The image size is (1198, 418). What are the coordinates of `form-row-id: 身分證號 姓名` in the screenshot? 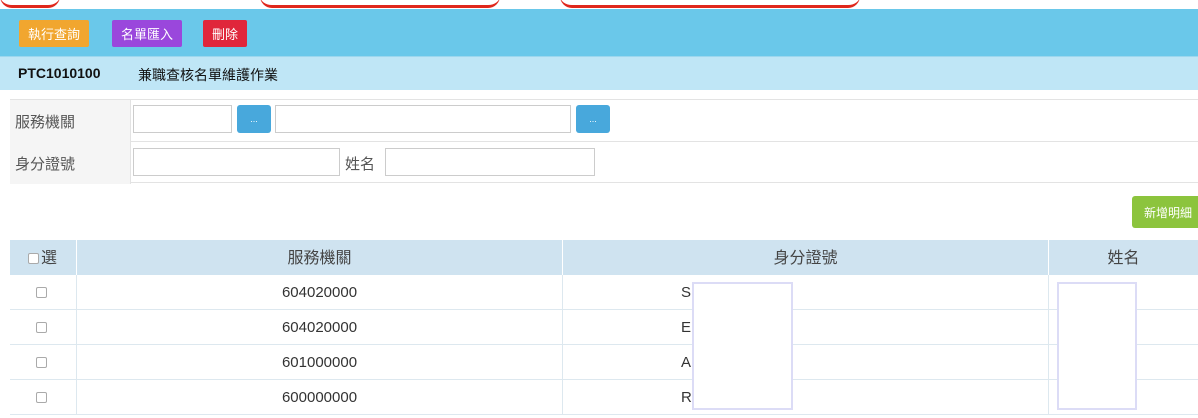 It's located at (604, 163).